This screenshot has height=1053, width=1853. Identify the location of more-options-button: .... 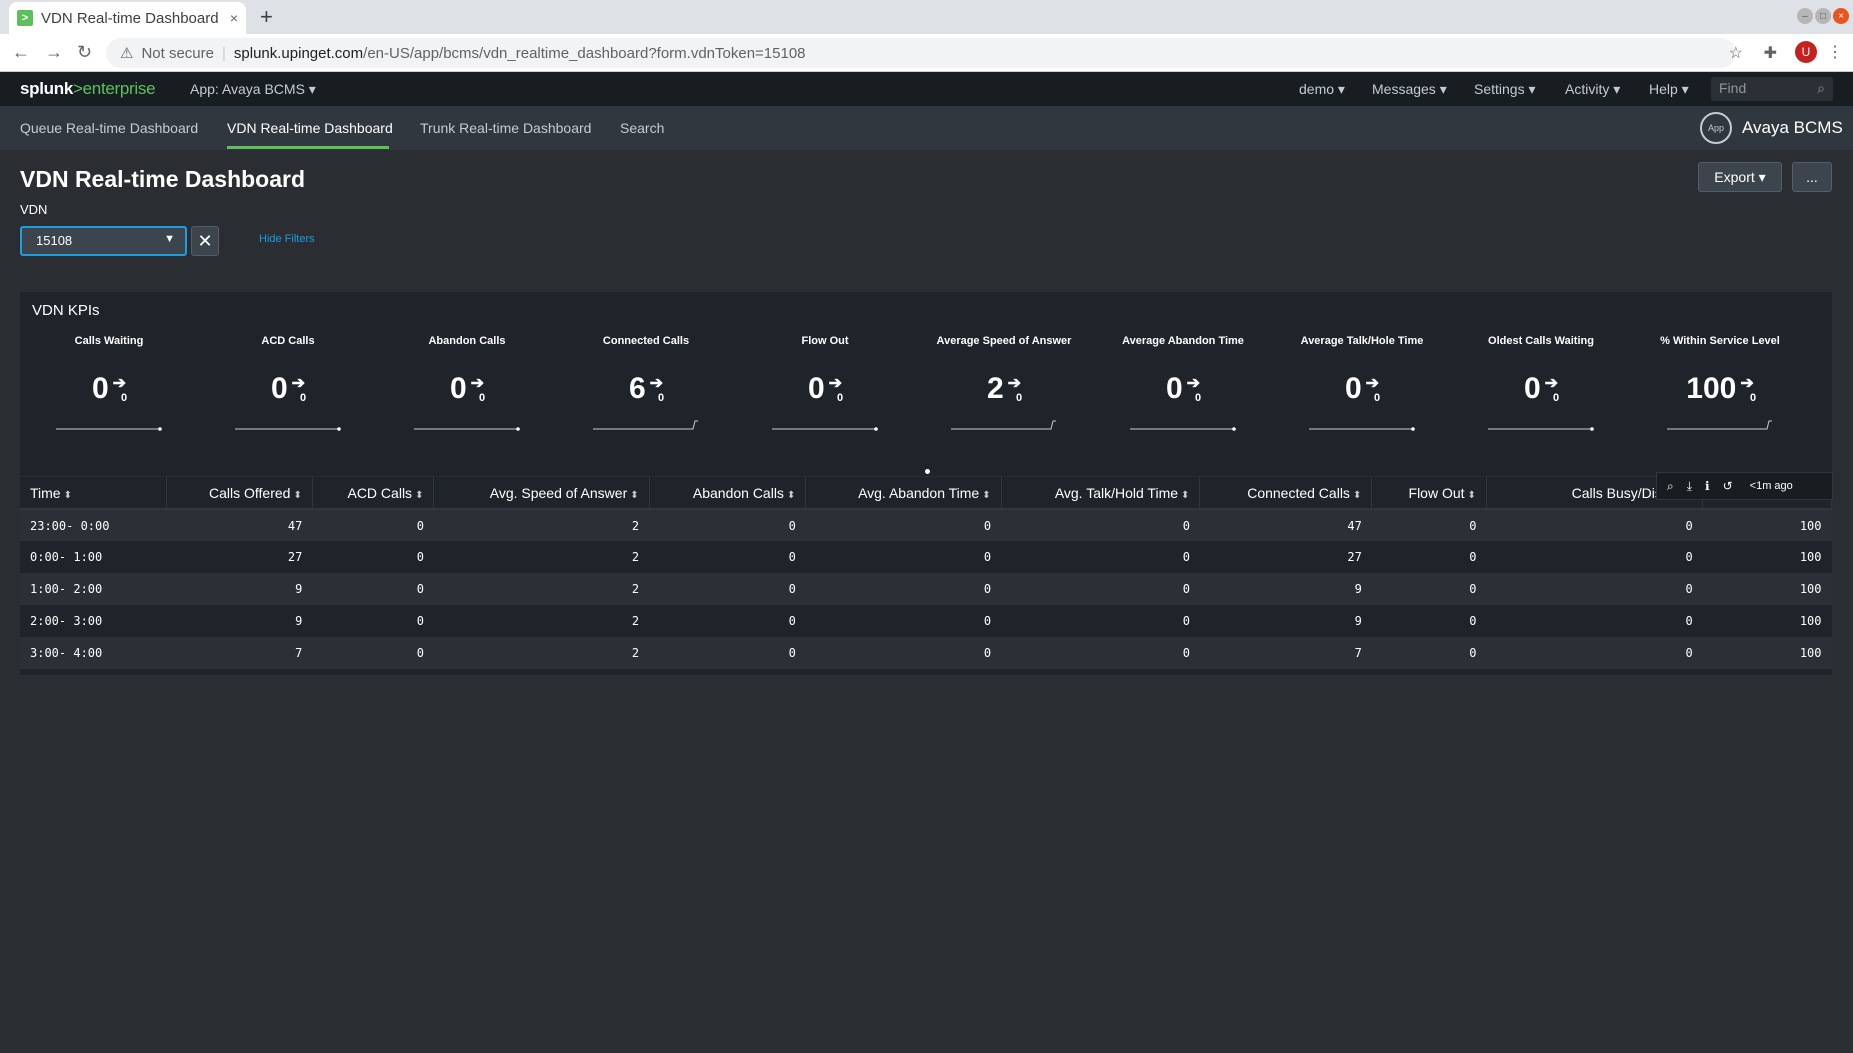
(1812, 177).